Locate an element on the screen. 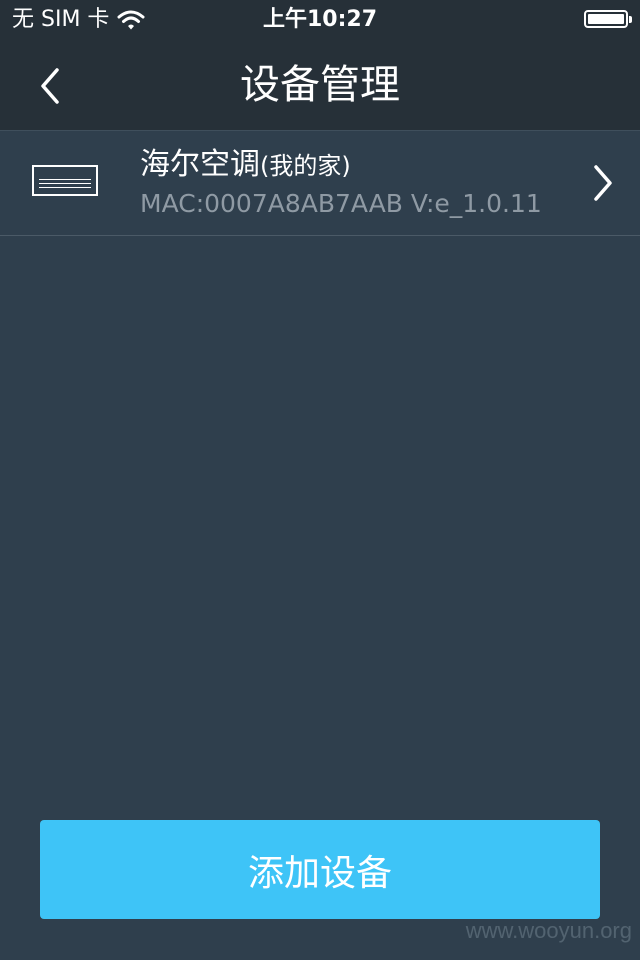  nav-bar: 设备管理 is located at coordinates (320, 85).